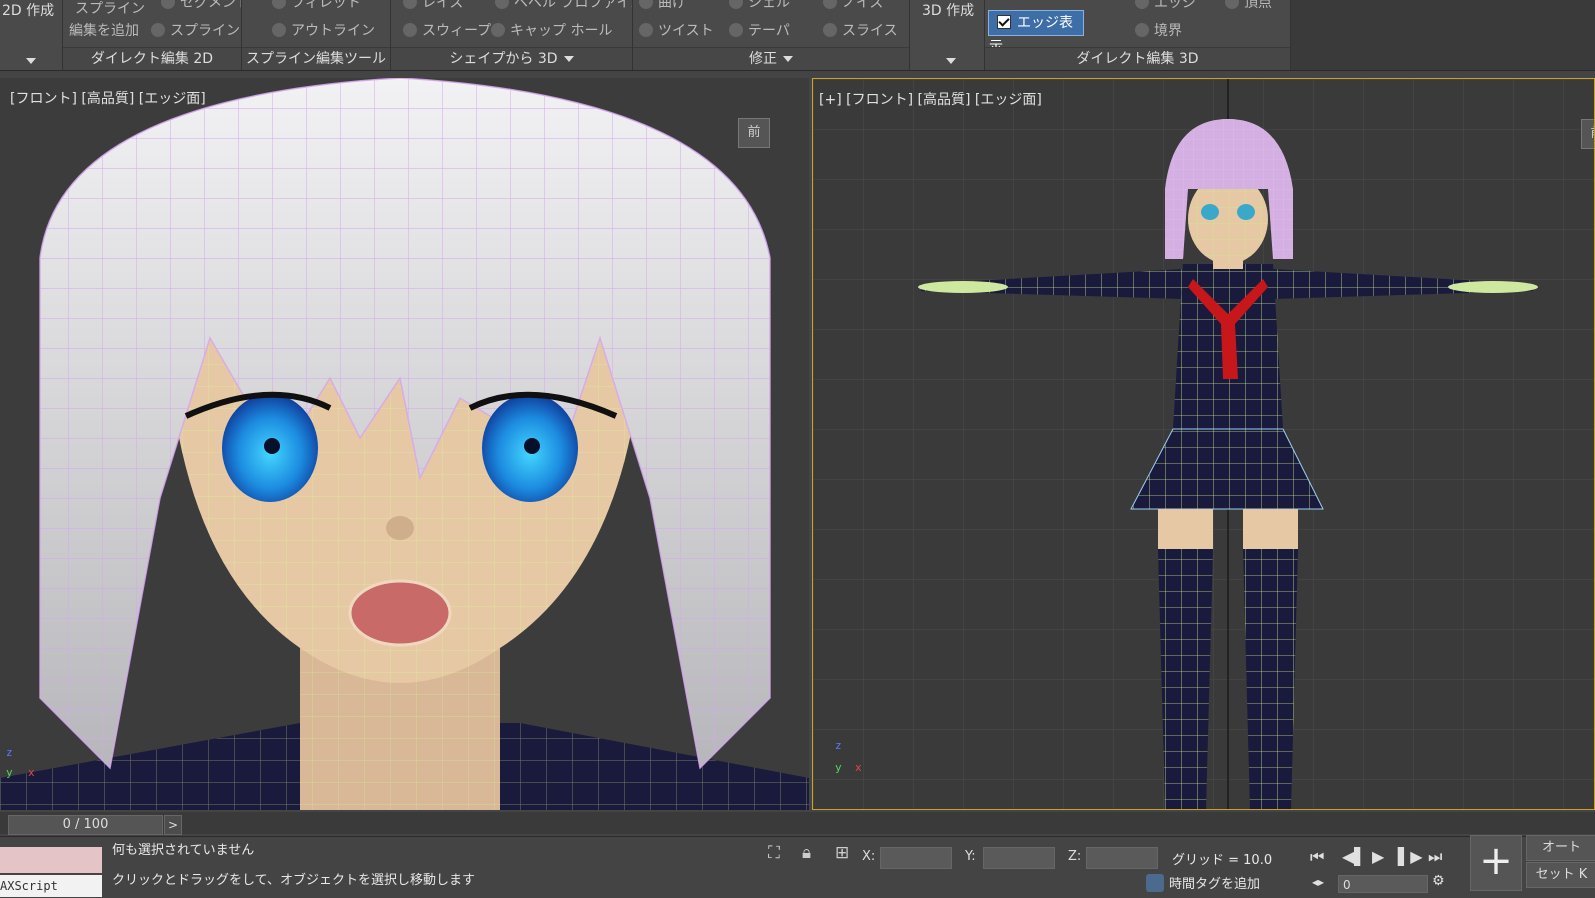 The height and width of the screenshot is (898, 1595). I want to click on taper-tool: テーパ, so click(759, 30).